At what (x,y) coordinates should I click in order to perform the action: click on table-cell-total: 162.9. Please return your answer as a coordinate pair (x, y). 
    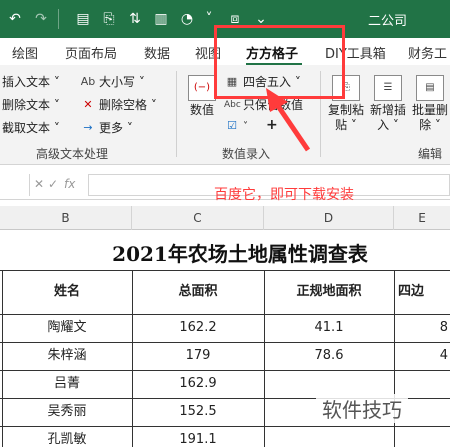
    Looking at the image, I should click on (198, 384).